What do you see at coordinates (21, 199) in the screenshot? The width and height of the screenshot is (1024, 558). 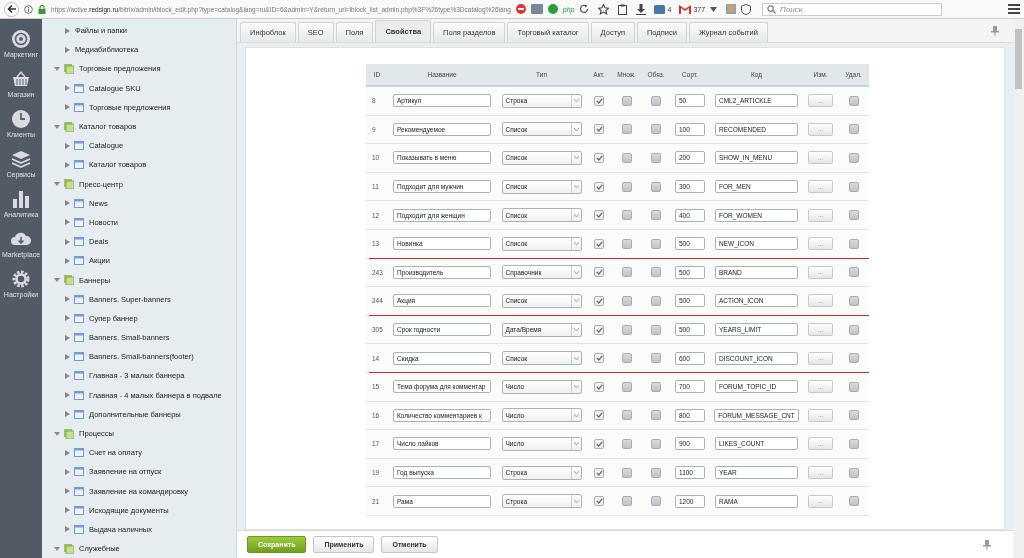 I see `bars-icon` at bounding box center [21, 199].